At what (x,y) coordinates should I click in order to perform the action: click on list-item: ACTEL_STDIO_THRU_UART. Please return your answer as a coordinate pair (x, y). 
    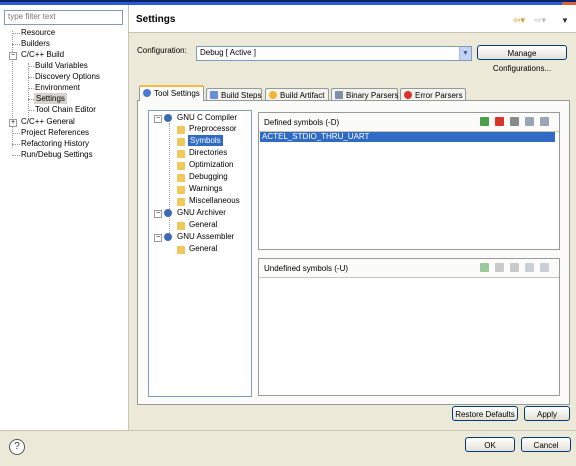
    Looking at the image, I should click on (407, 137).